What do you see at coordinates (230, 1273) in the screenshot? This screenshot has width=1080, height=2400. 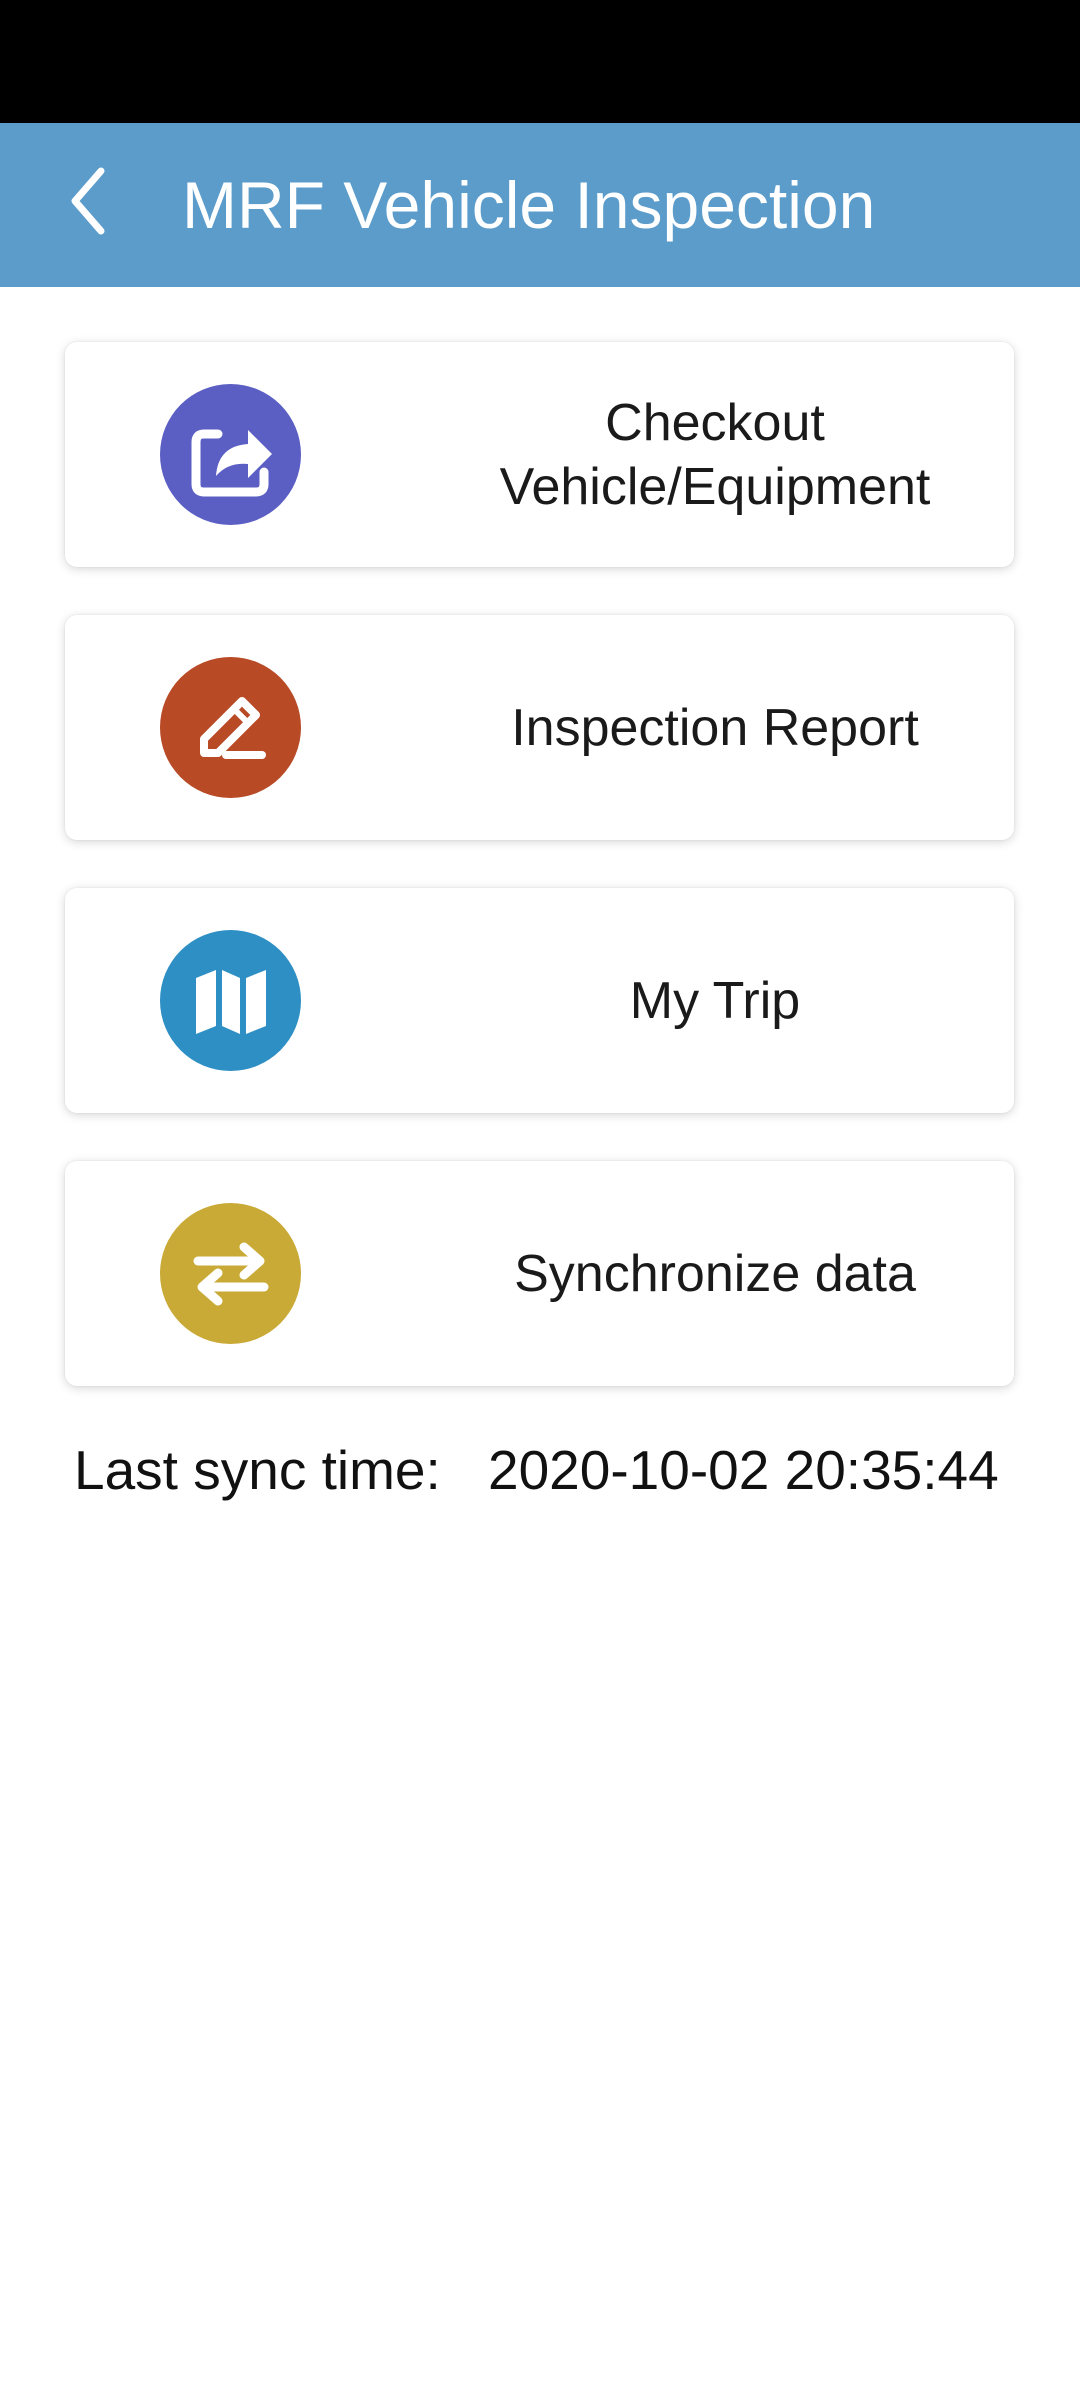 I see `sync-arrows-icon` at bounding box center [230, 1273].